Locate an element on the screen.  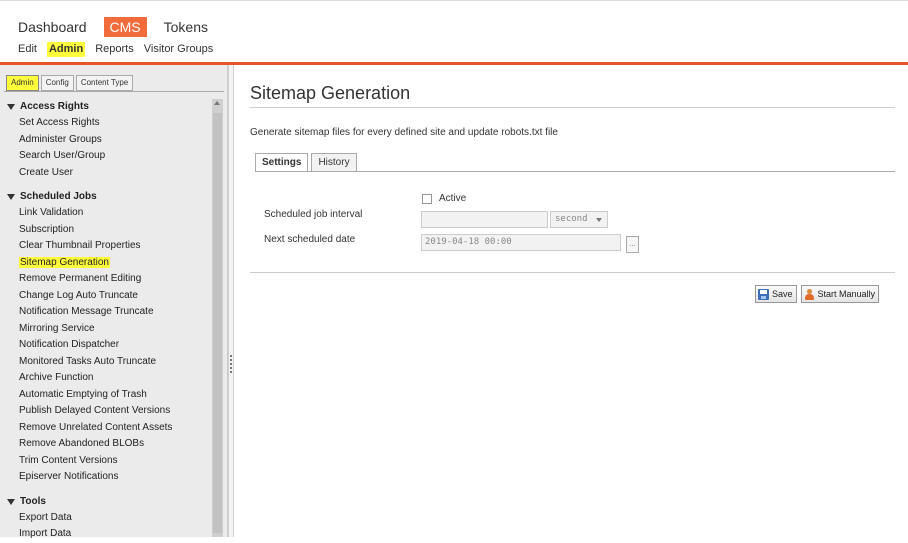
tab-config: Config is located at coordinates (57, 83).